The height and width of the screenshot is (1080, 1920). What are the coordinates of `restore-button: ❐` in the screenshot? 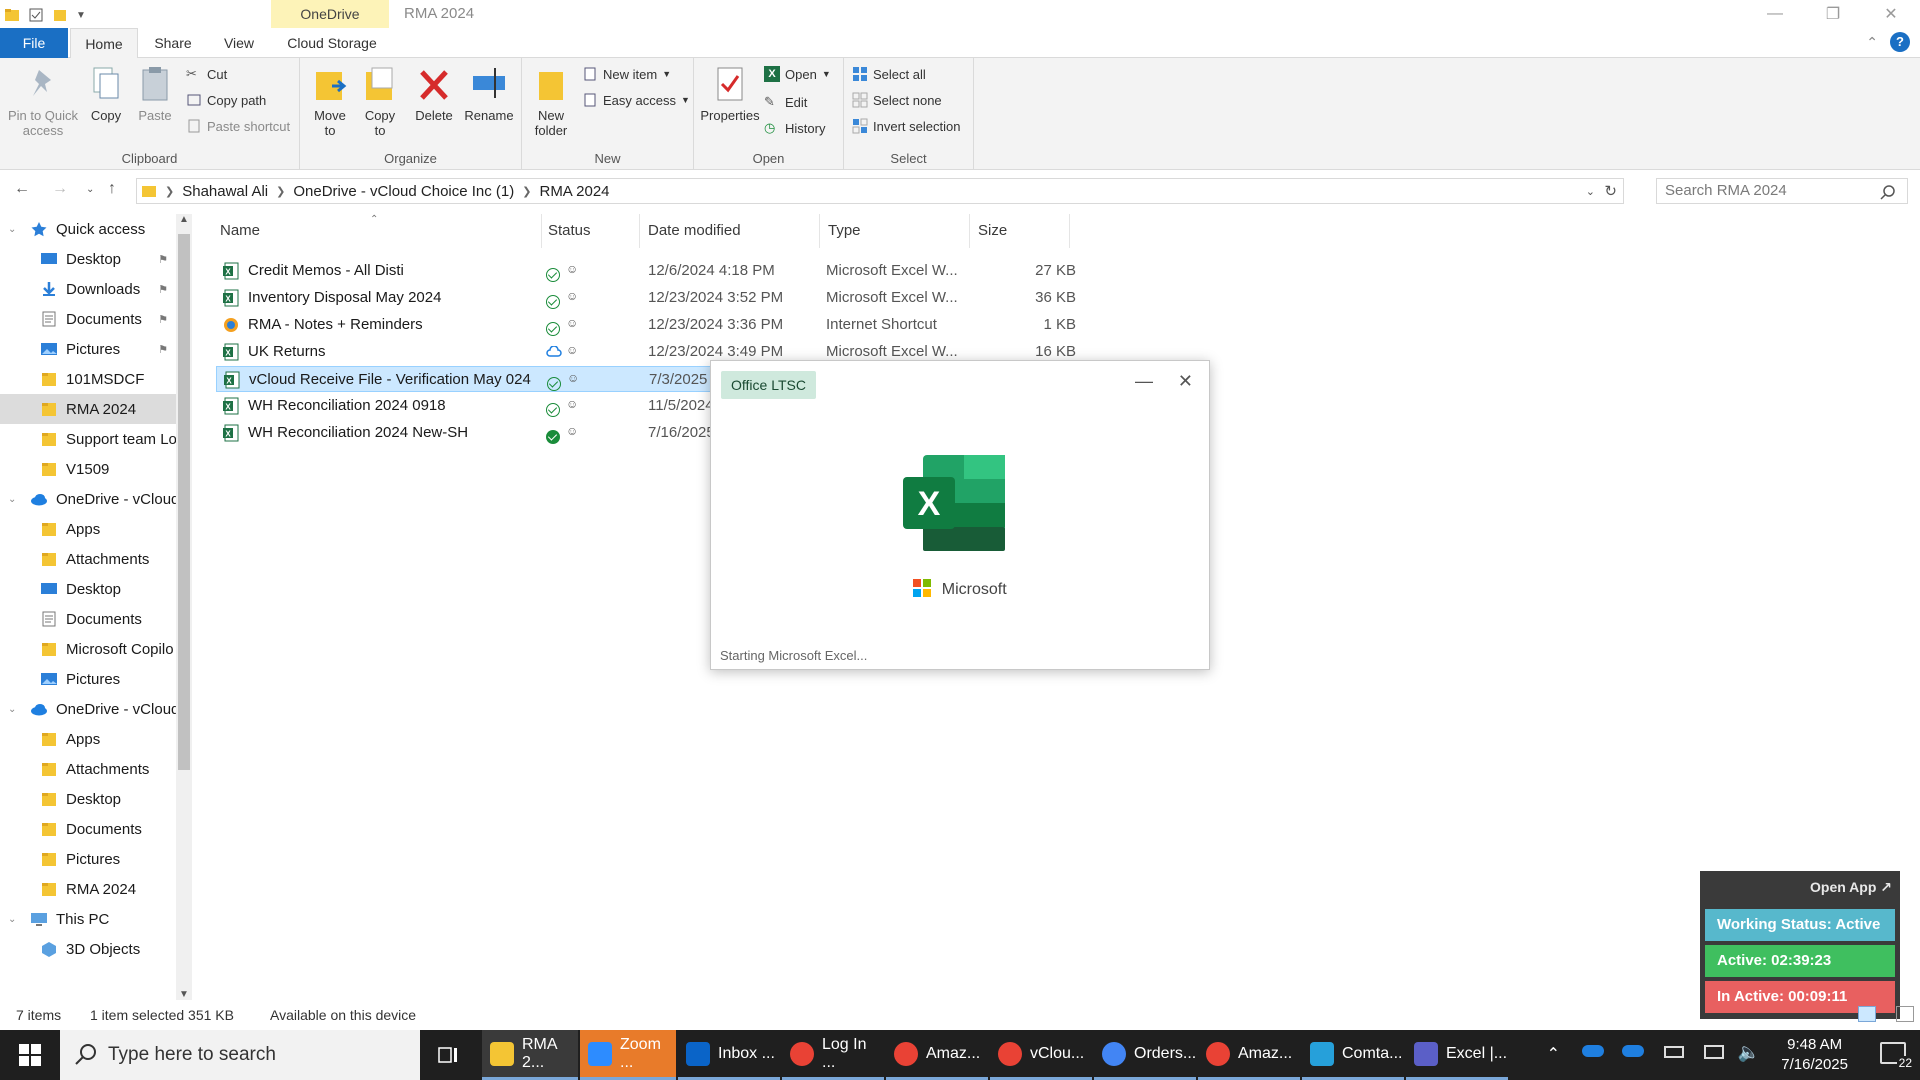 It's located at (1833, 14).